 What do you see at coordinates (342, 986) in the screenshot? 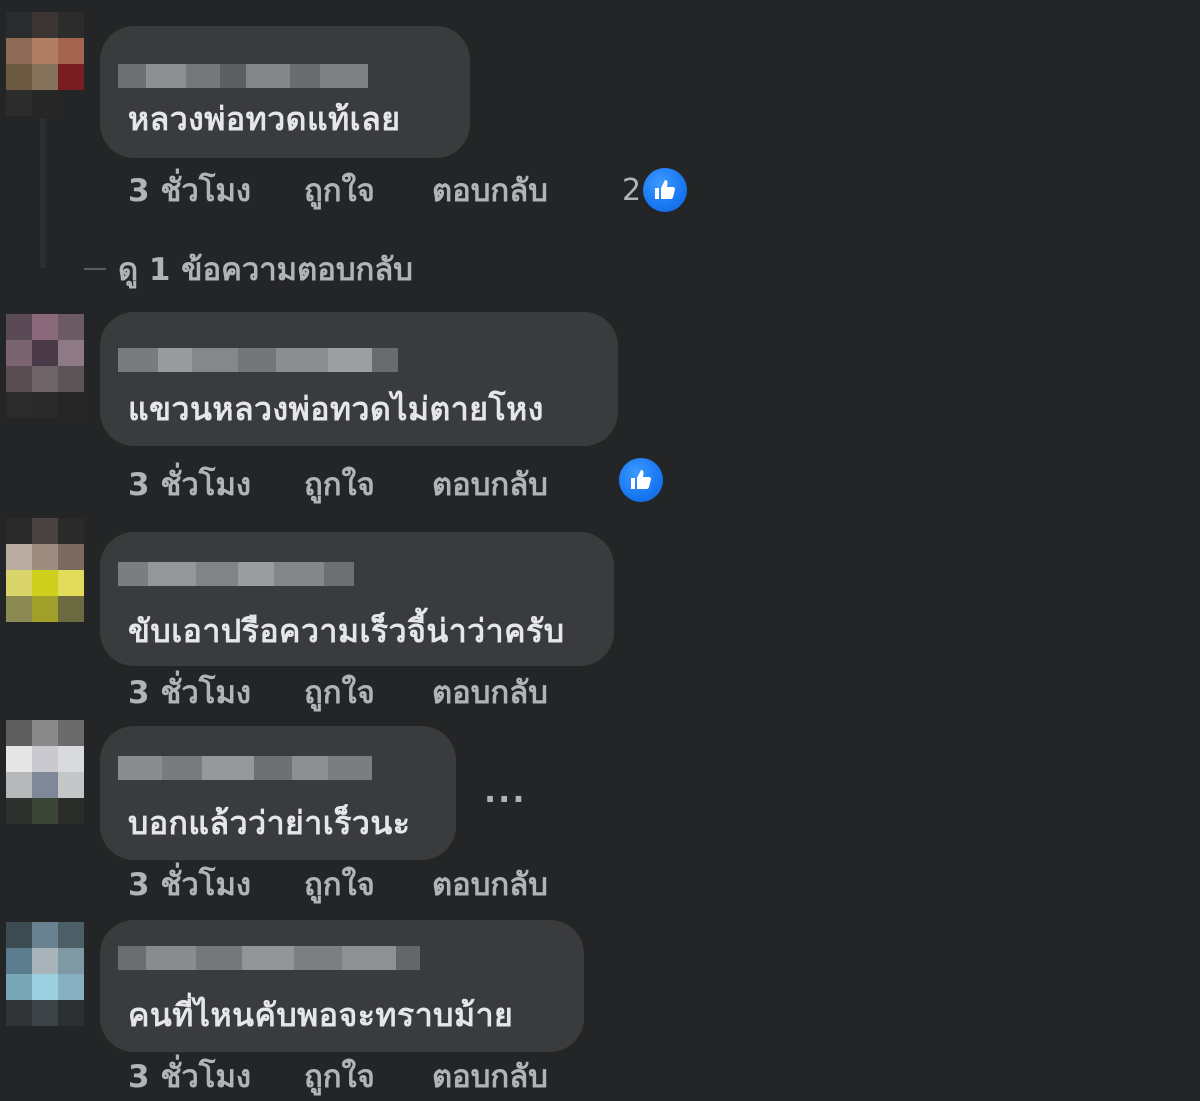
I see `comment-bubble: คนที่ไหนคับพอจะทราบม้าย` at bounding box center [342, 986].